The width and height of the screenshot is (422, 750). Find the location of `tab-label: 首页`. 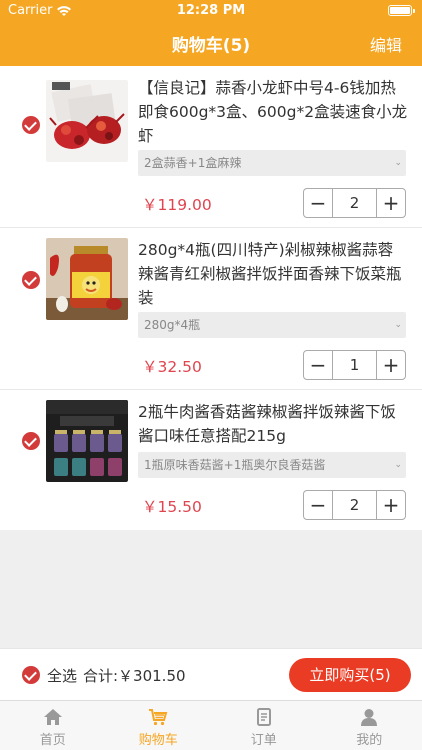

tab-label: 首页 is located at coordinates (52, 740).